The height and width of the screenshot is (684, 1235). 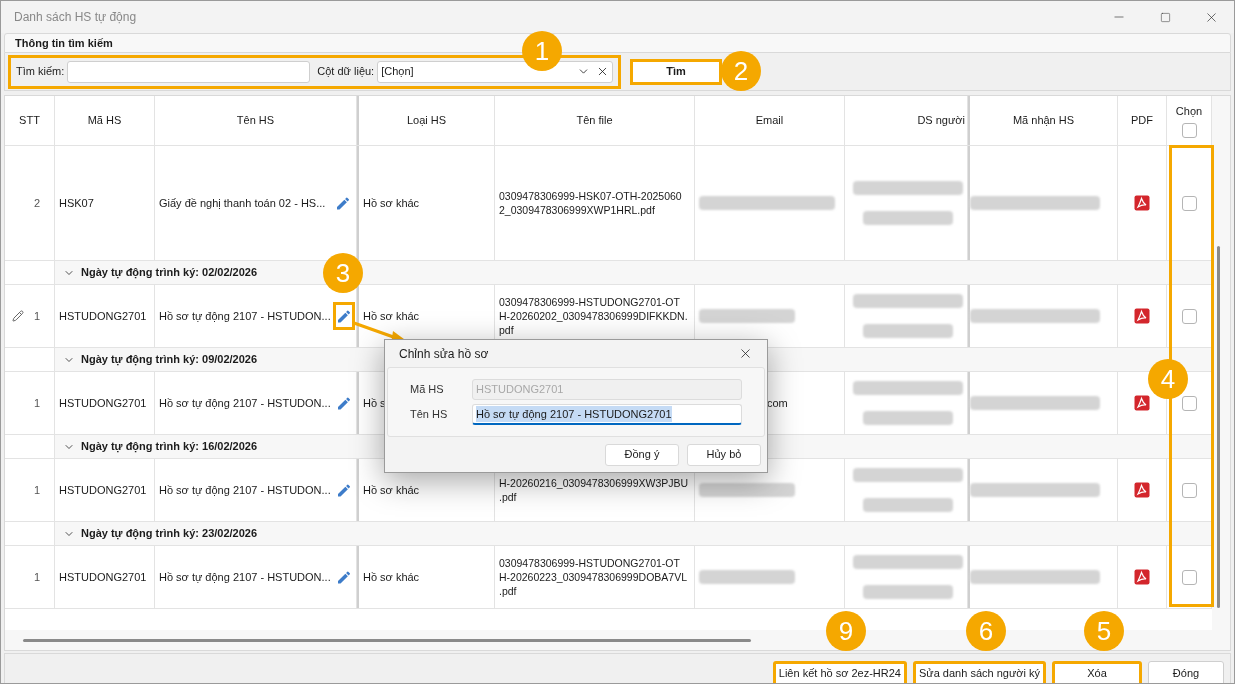 What do you see at coordinates (444, 354) in the screenshot?
I see `dialog-title: Chỉnh sửa hồ sơ` at bounding box center [444, 354].